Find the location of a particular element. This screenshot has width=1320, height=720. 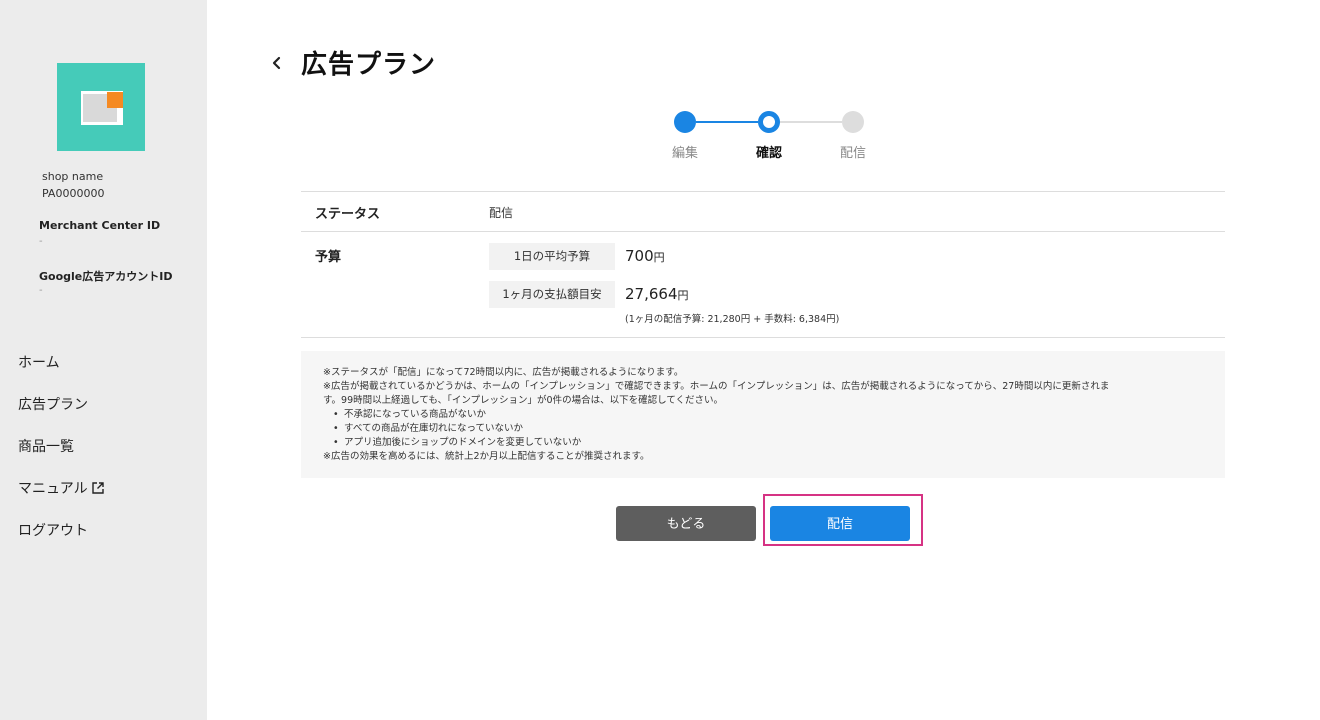

nav-item-ad-plan: 広告プラン is located at coordinates (53, 404).